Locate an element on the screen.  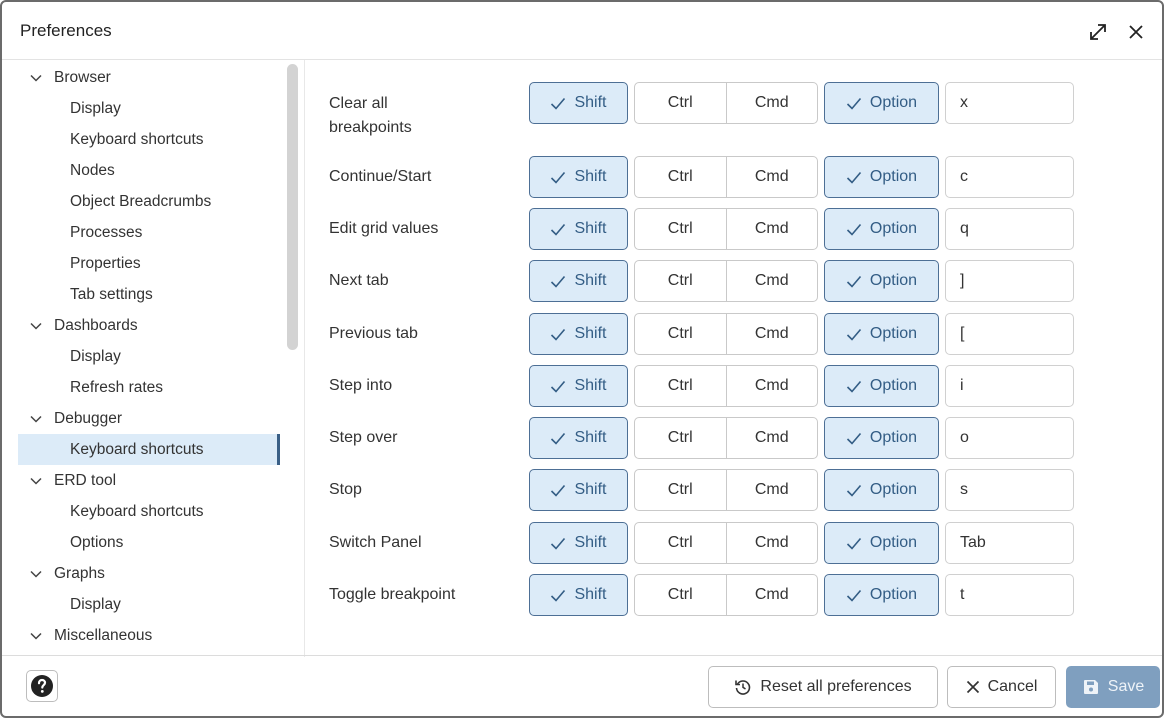
cancel-button: Cancel is located at coordinates (1001, 687).